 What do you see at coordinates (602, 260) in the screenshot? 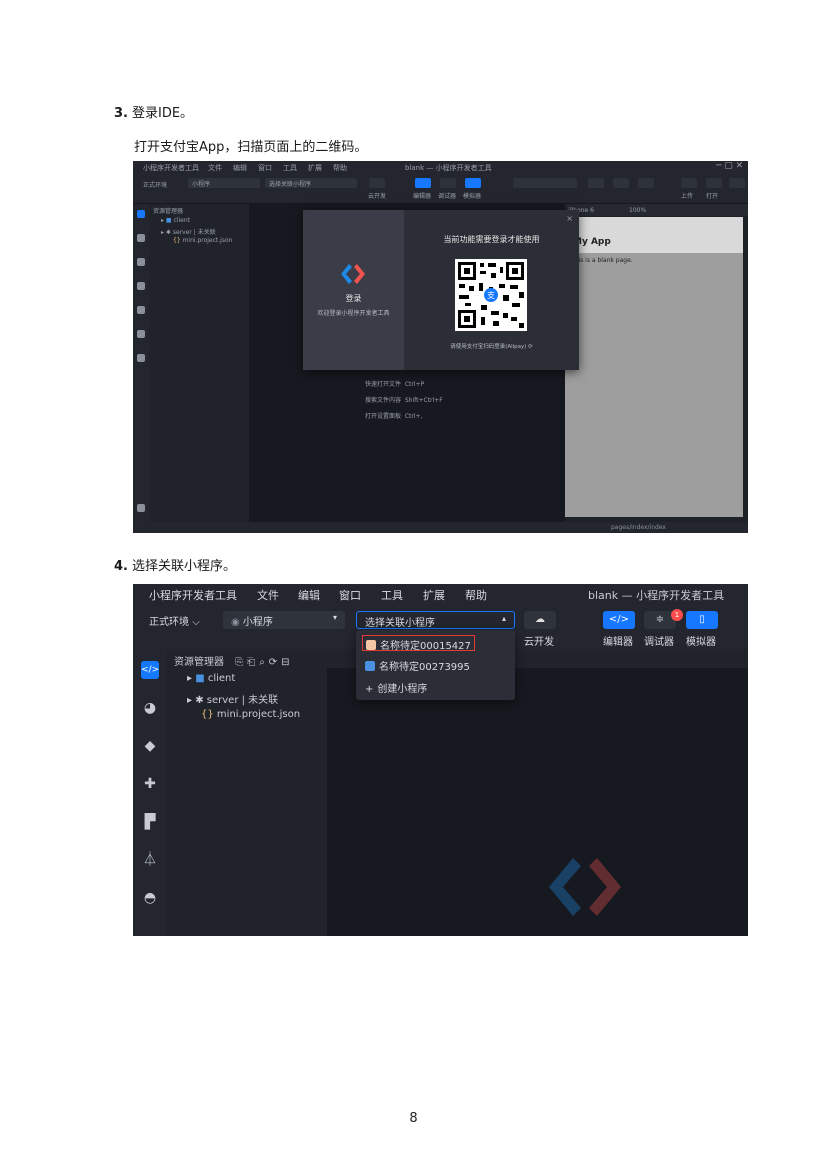
I see `phone-text: This is a blank page.` at bounding box center [602, 260].